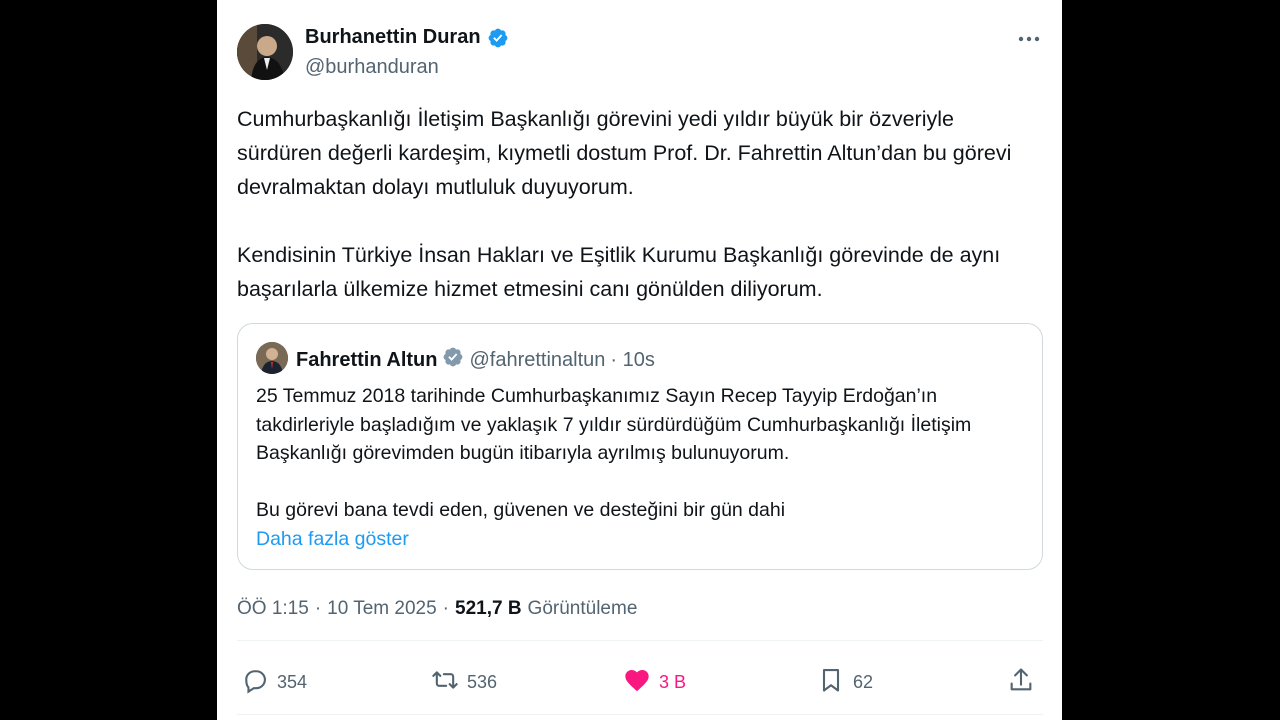  Describe the element at coordinates (382, 609) in the screenshot. I see `tweet-date: 10 Tem 2025` at that location.